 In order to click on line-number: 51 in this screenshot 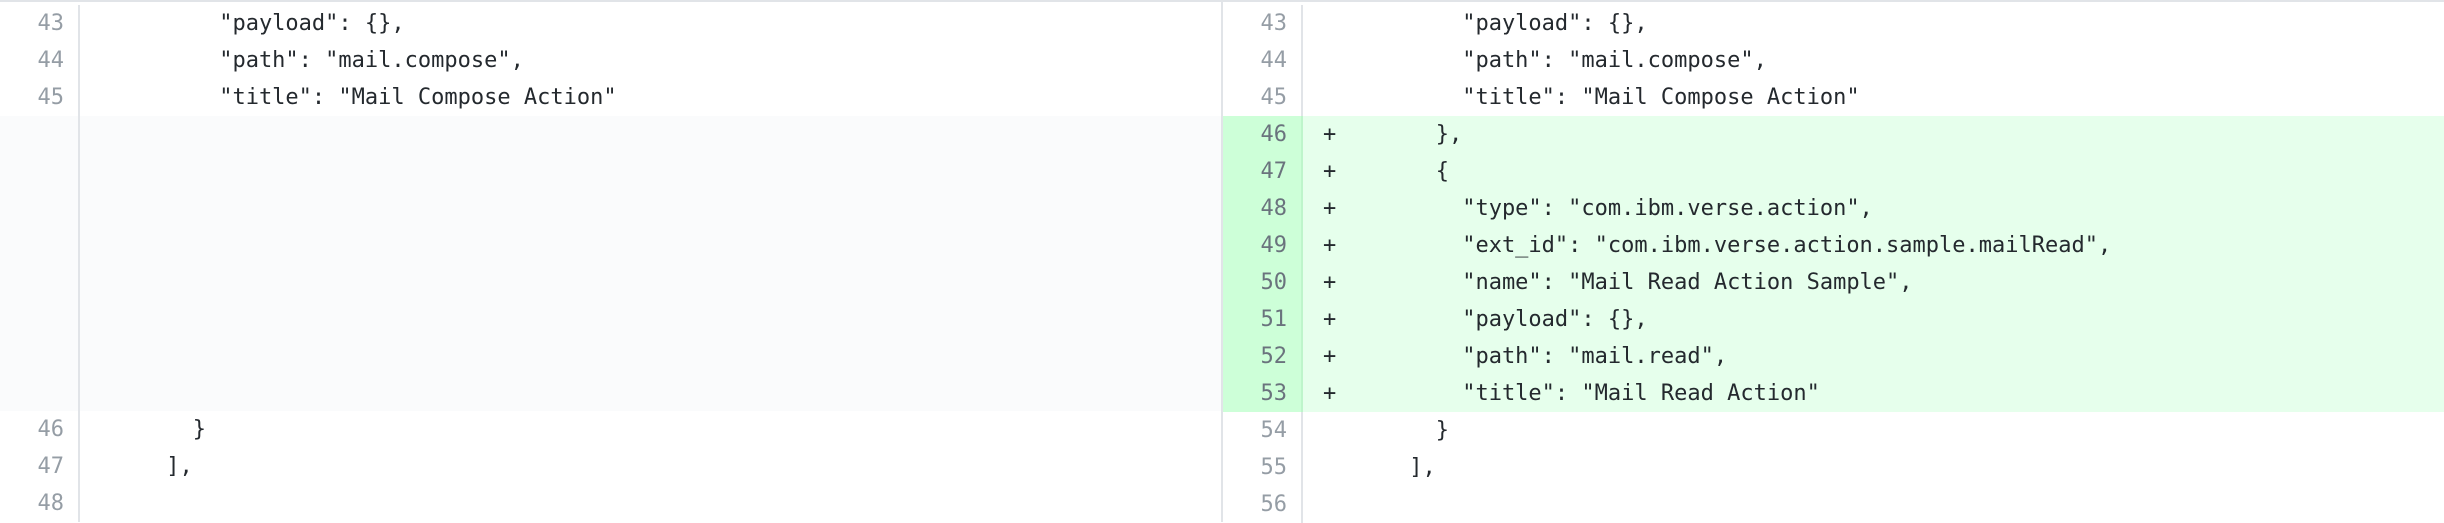, I will do `click(1263, 319)`.